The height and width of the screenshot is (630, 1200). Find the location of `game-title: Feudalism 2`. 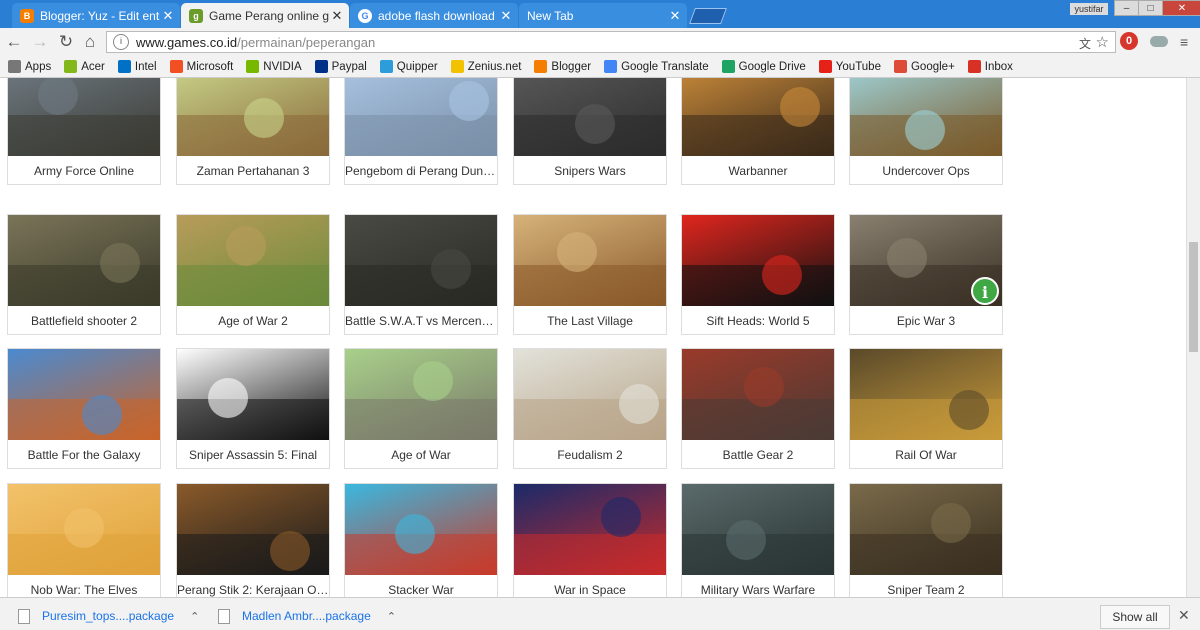

game-title: Feudalism 2 is located at coordinates (590, 455).